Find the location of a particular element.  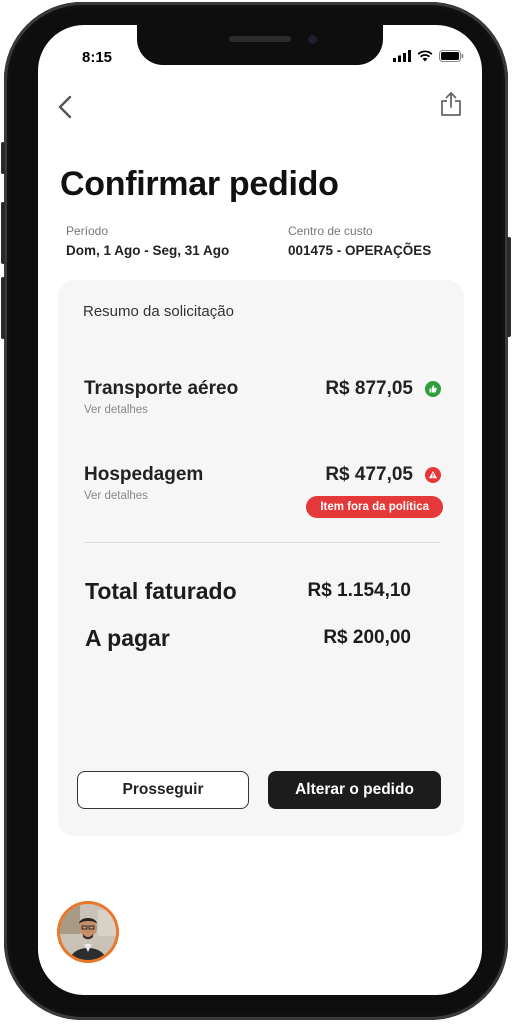

period-label: Período is located at coordinates (87, 231).